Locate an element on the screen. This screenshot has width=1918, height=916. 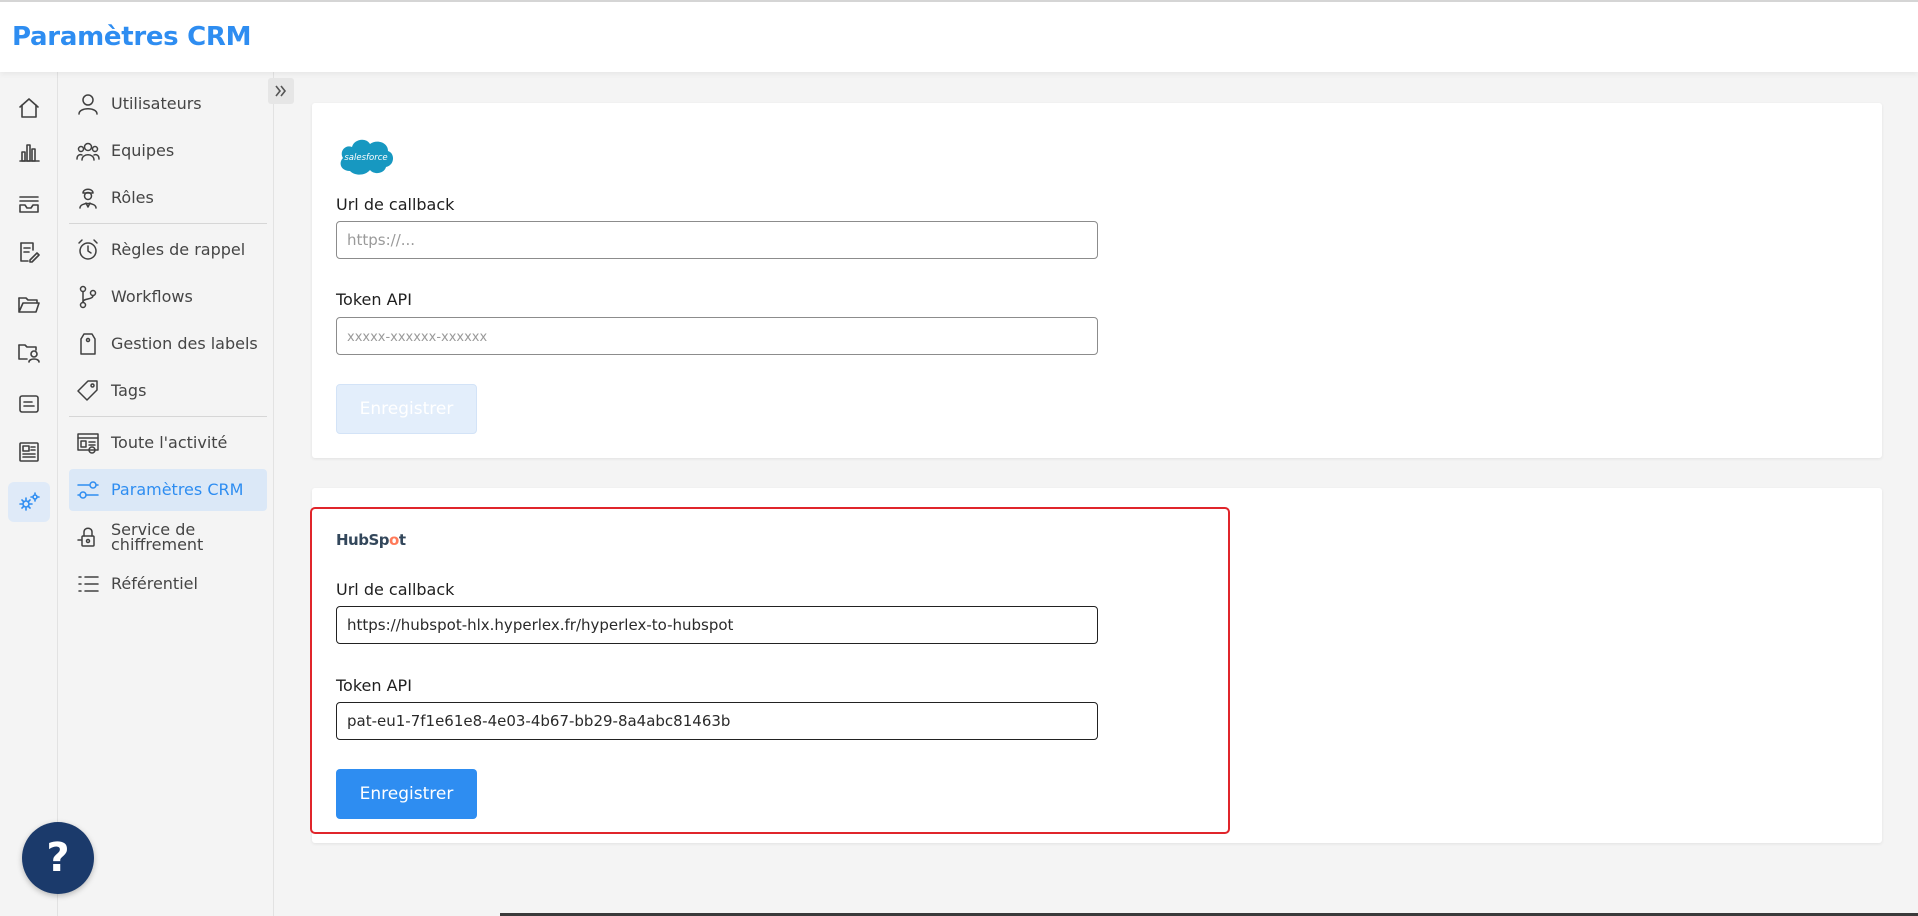
menu-item-label: Tags is located at coordinates (129, 390).